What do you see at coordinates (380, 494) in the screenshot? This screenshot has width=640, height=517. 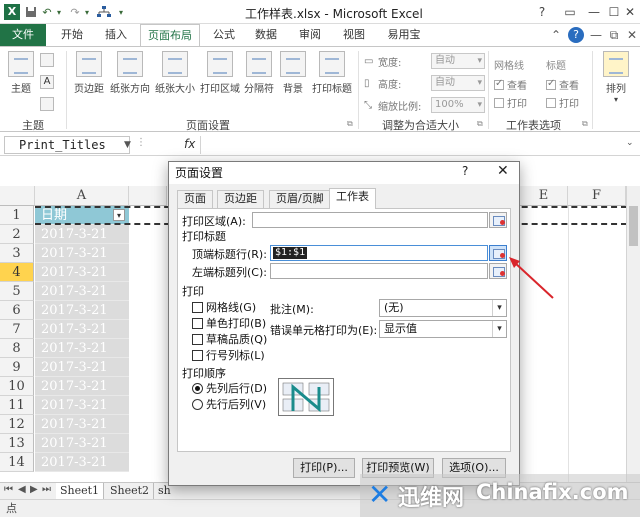 I see `watermark-logo-icon: ✕` at bounding box center [380, 494].